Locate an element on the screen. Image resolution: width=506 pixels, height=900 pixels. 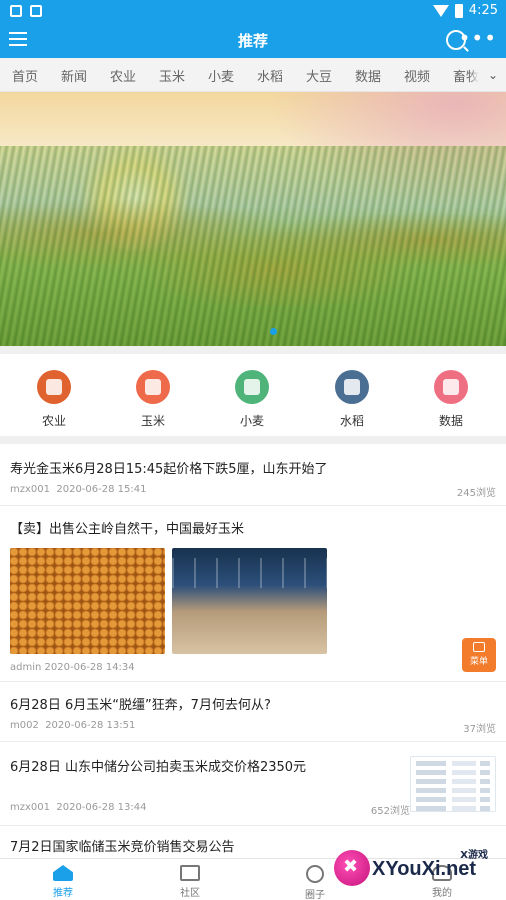
app-header: 推荐 ••• is located at coordinates (253, 41).